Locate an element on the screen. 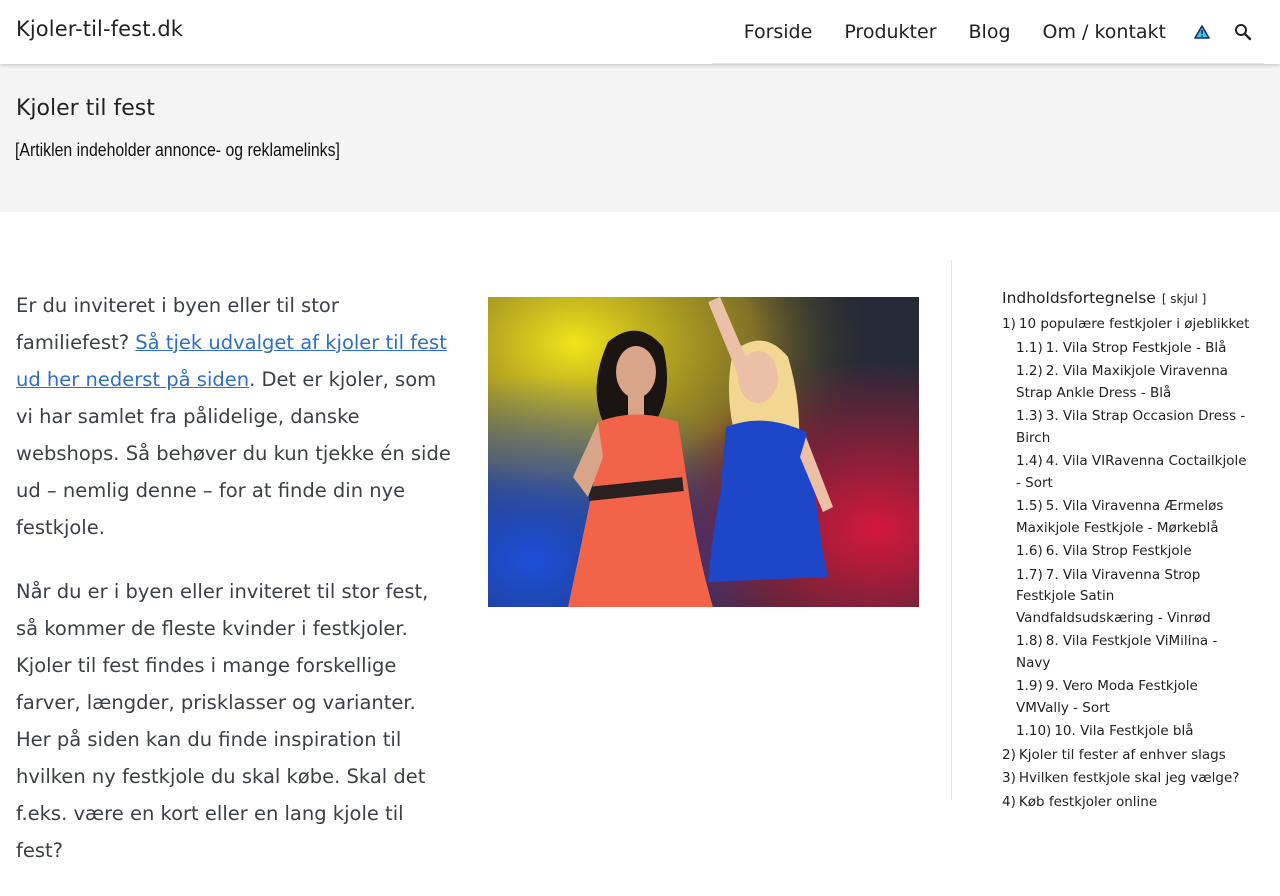 The image size is (1280, 896). toc-item-number: 4) is located at coordinates (1009, 801).